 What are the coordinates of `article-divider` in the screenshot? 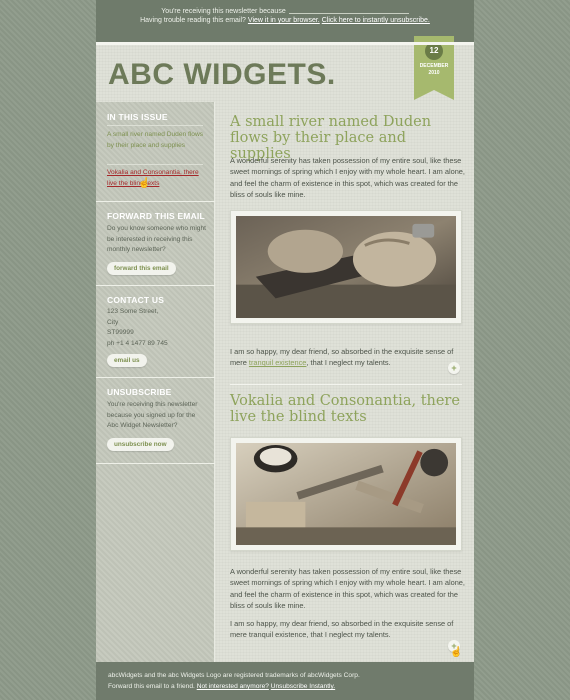 It's located at (346, 384).